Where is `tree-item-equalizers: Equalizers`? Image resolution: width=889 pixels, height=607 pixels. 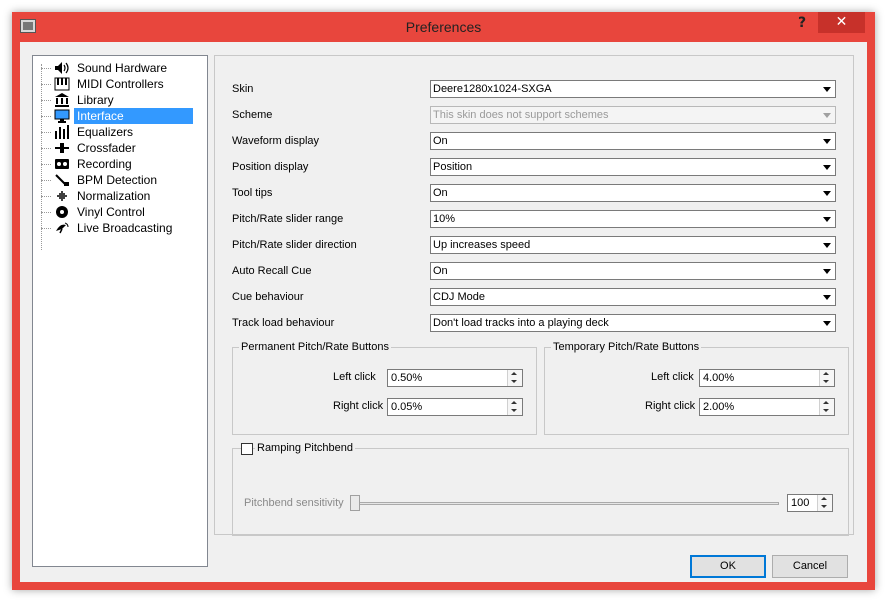
tree-item-equalizers: Equalizers is located at coordinates (121, 132).